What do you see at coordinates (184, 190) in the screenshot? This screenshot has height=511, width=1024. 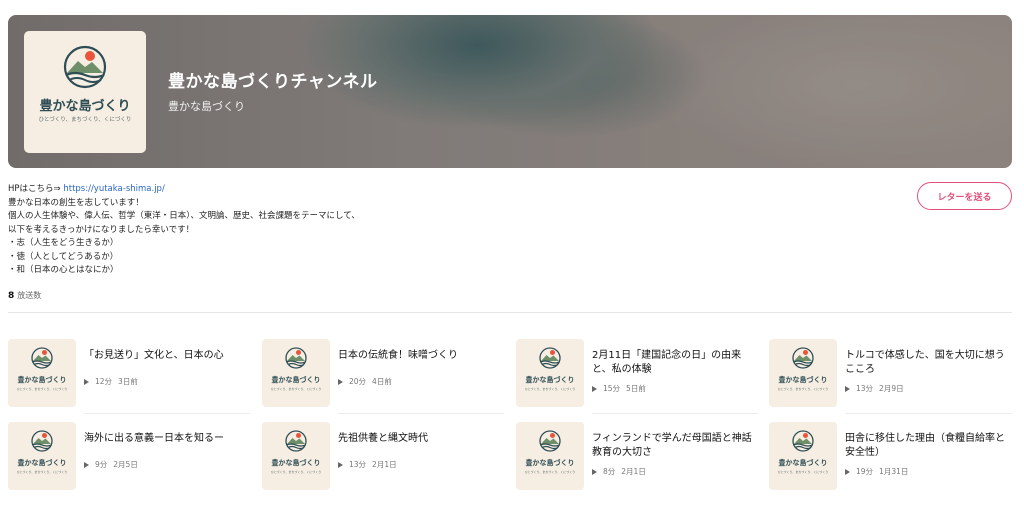 I see `hp-line: HPはこちら⇒ https://yutaka-shima.jp/` at bounding box center [184, 190].